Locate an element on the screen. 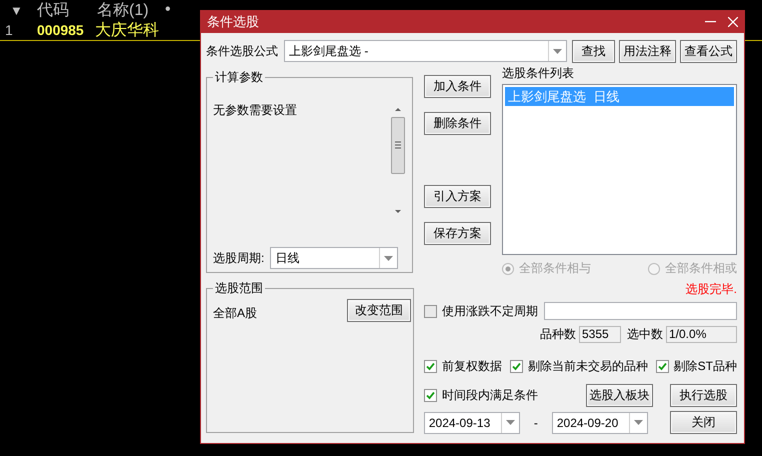  window-title: 条件选股 is located at coordinates (233, 22).